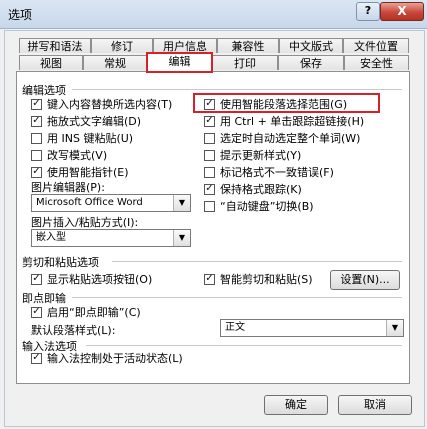  I want to click on checkbox-label: 智能剪切和粘贴(S), so click(266, 279).